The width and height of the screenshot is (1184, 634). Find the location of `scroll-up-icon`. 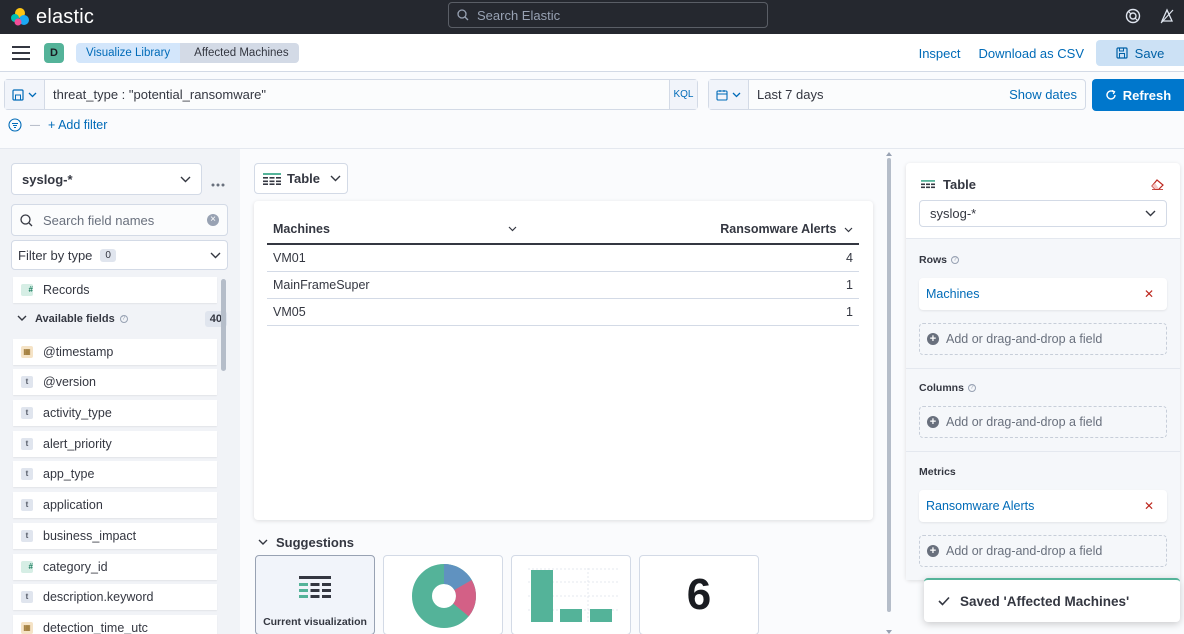

scroll-up-icon is located at coordinates (889, 154).